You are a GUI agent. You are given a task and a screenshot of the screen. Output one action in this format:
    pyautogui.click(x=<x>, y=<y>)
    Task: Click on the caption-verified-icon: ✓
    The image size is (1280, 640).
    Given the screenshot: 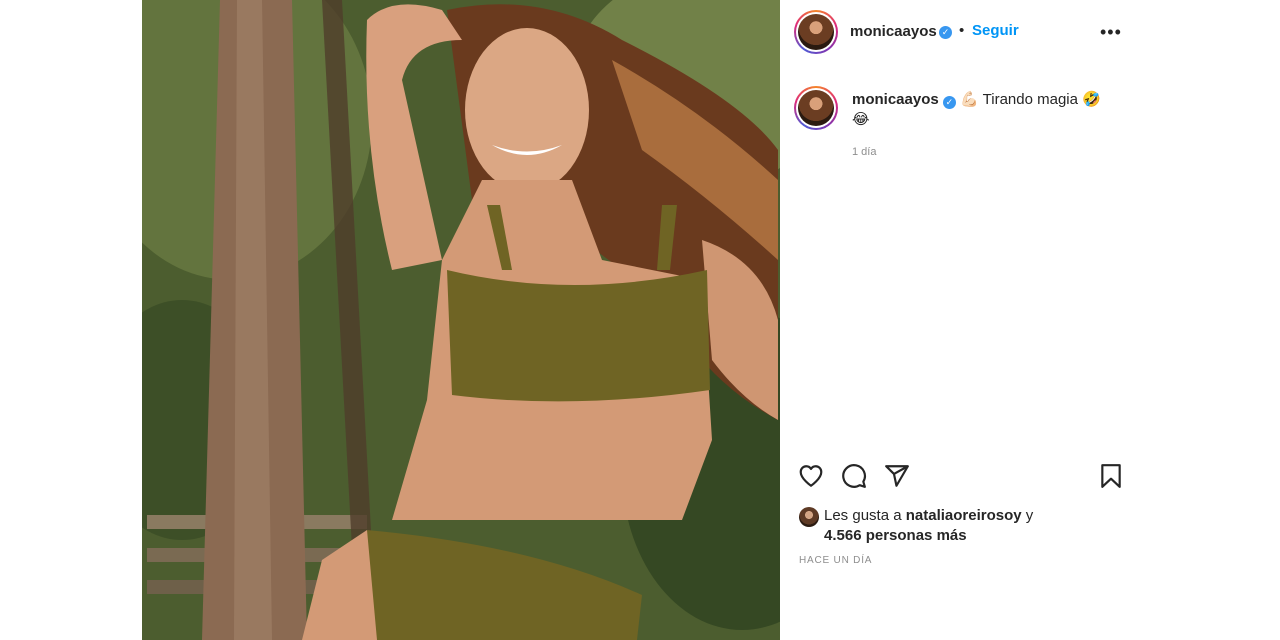 What is the action you would take?
    pyautogui.click(x=949, y=102)
    